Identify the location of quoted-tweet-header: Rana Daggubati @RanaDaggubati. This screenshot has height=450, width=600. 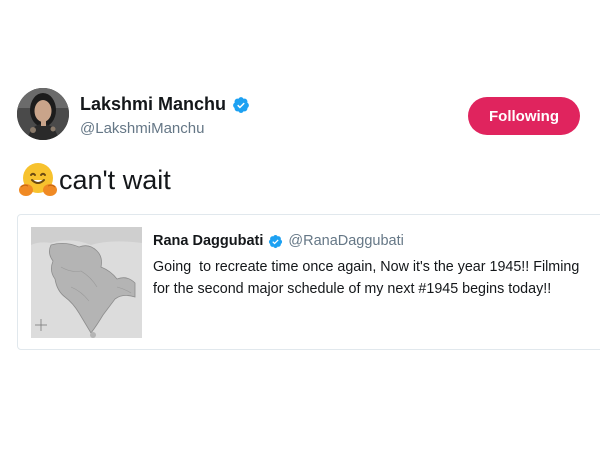
(278, 241).